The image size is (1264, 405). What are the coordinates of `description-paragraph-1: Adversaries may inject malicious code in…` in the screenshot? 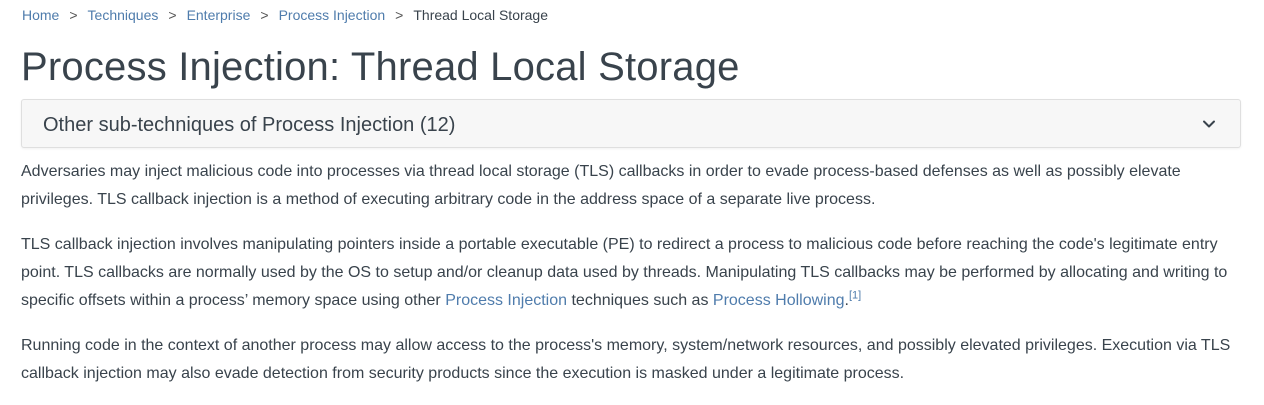 It's located at (601, 185).